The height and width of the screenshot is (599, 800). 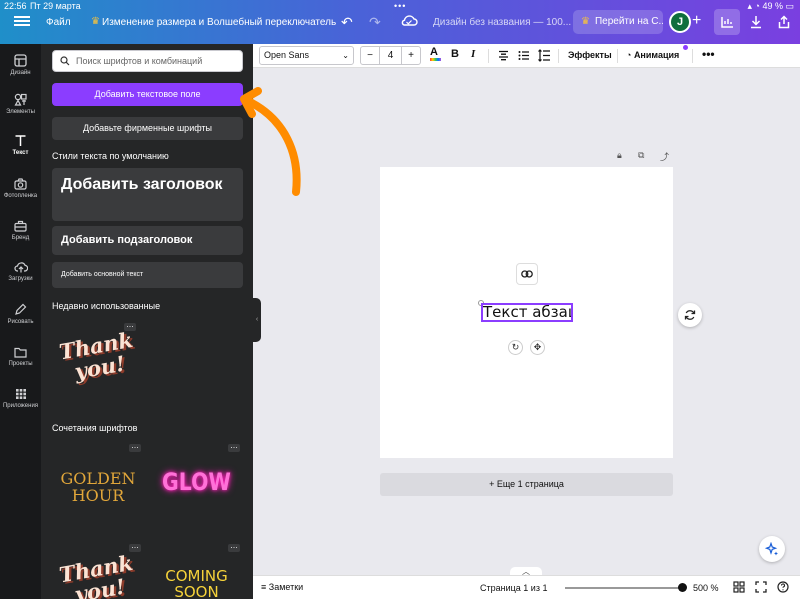 I want to click on default-styles-heading: Стили текста по умолчанию, so click(x=110, y=156).